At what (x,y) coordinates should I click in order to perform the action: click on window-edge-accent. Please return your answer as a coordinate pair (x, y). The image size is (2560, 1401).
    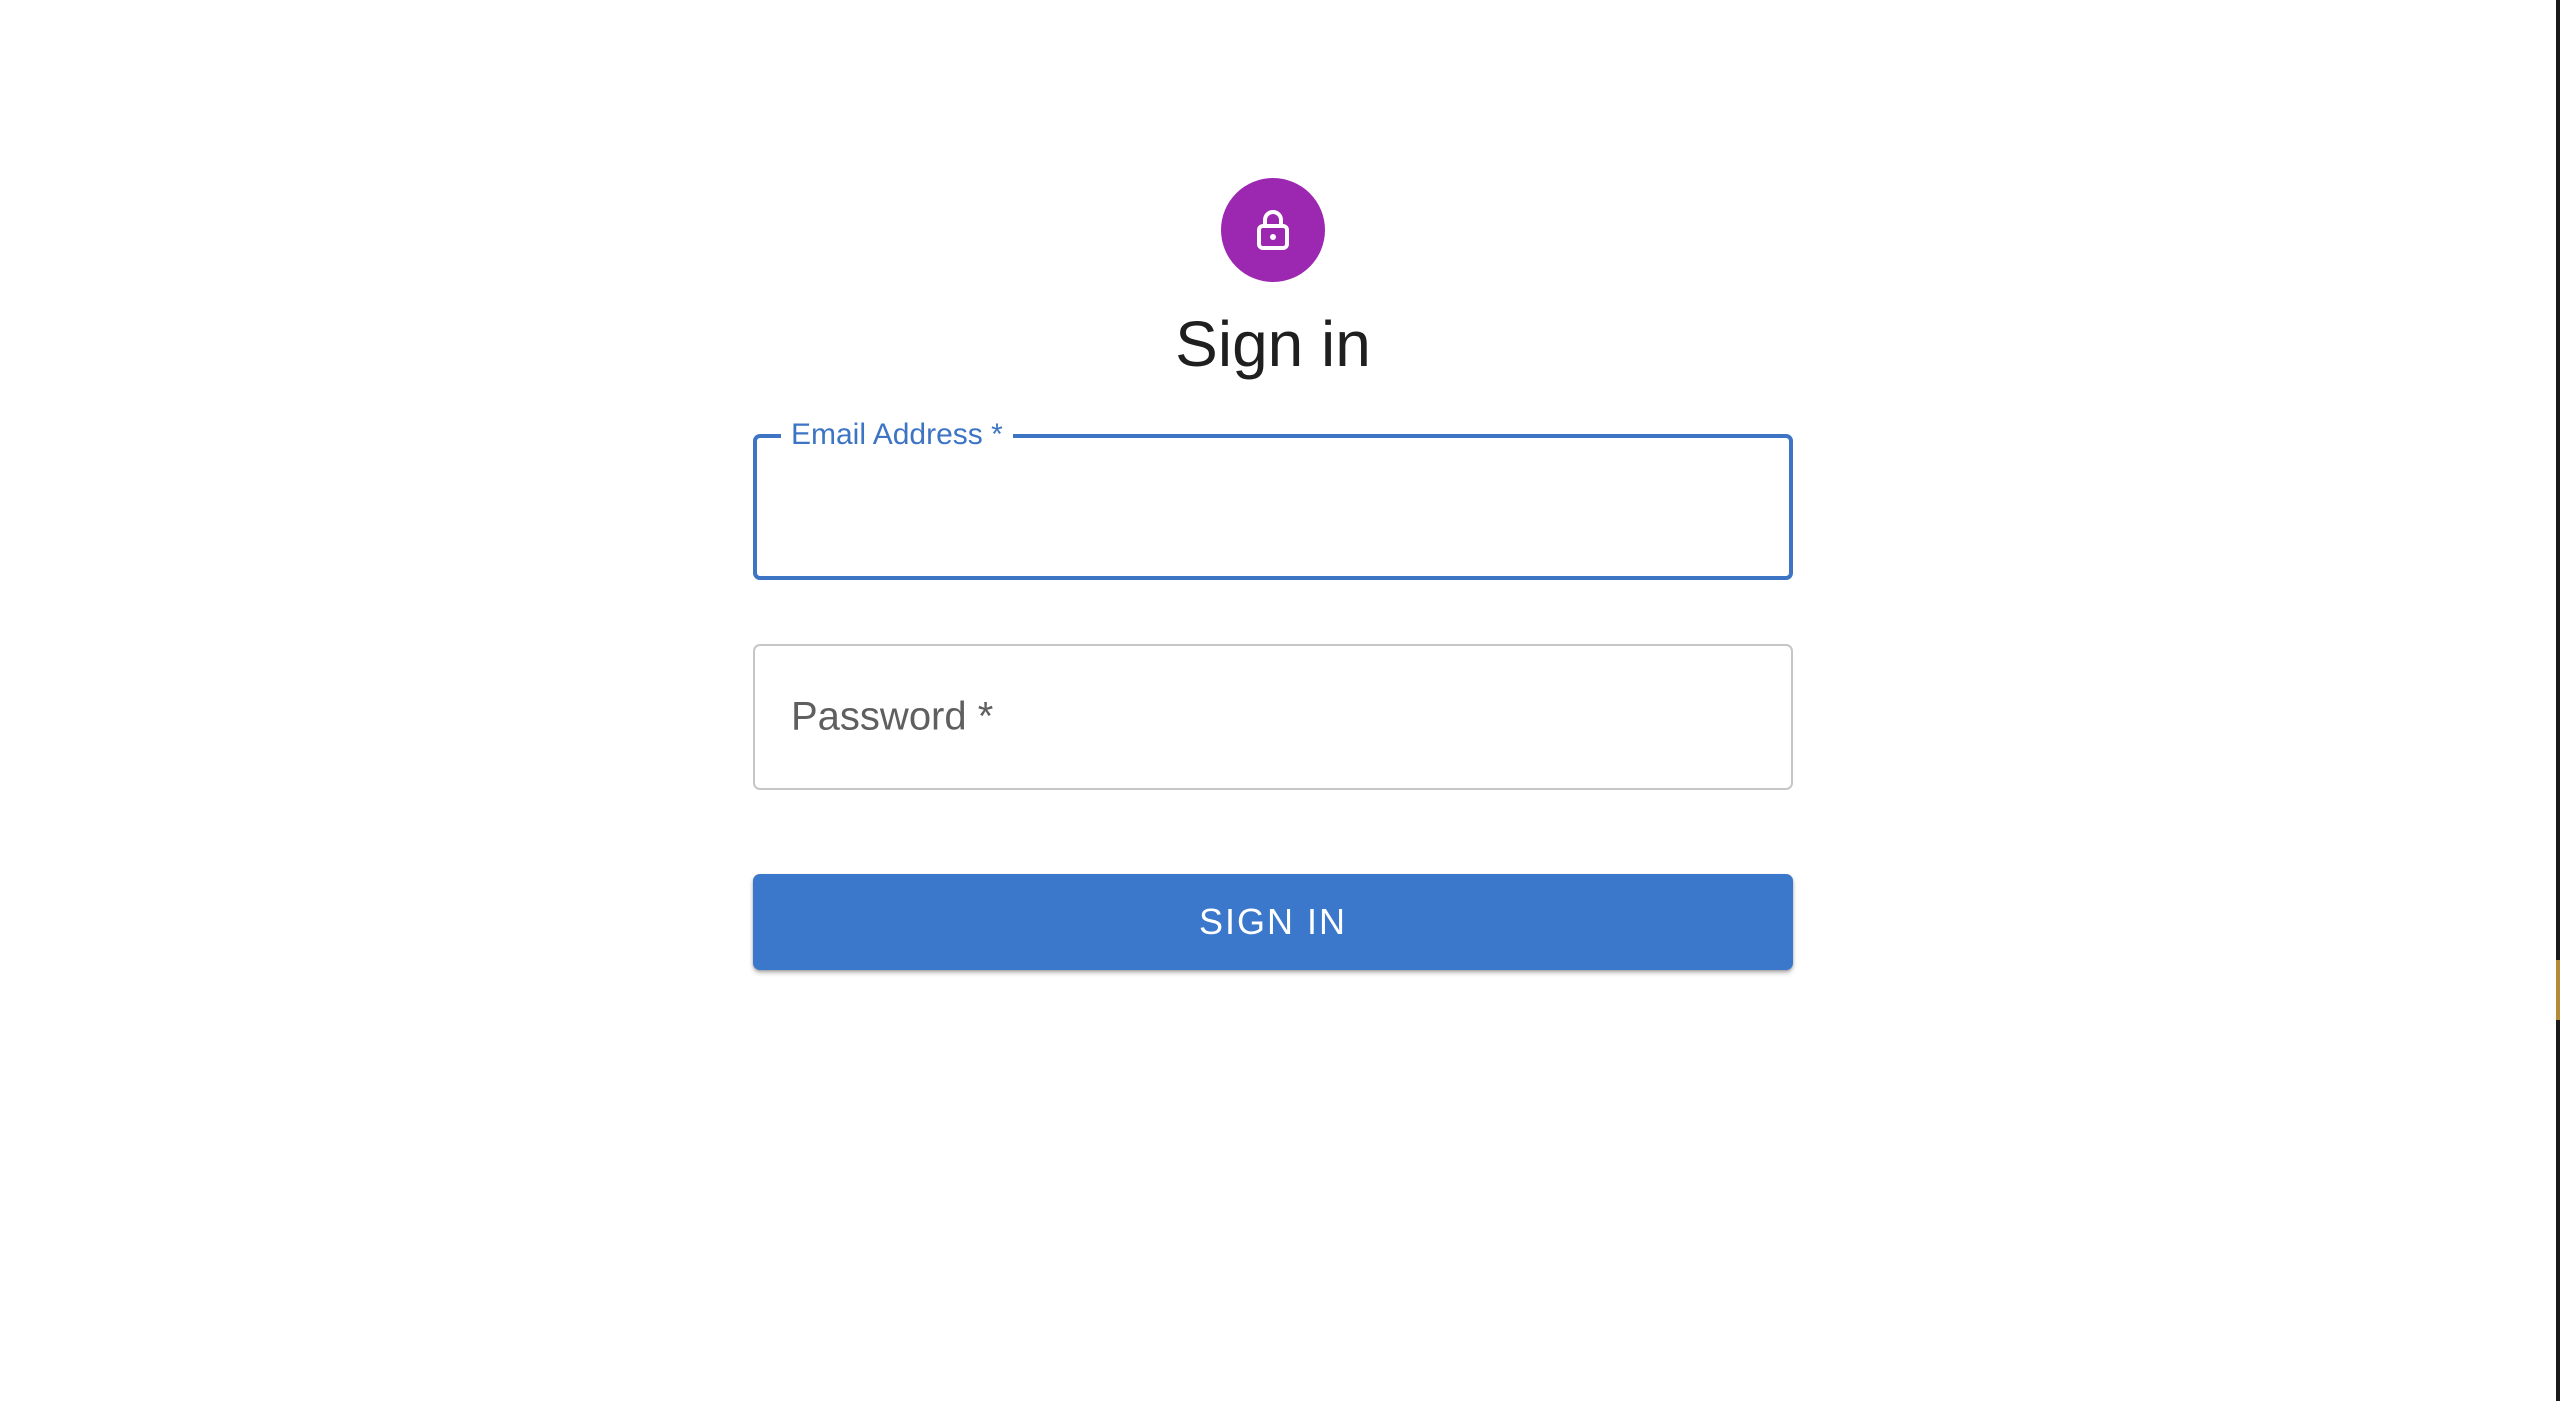
    Looking at the image, I should click on (2558, 990).